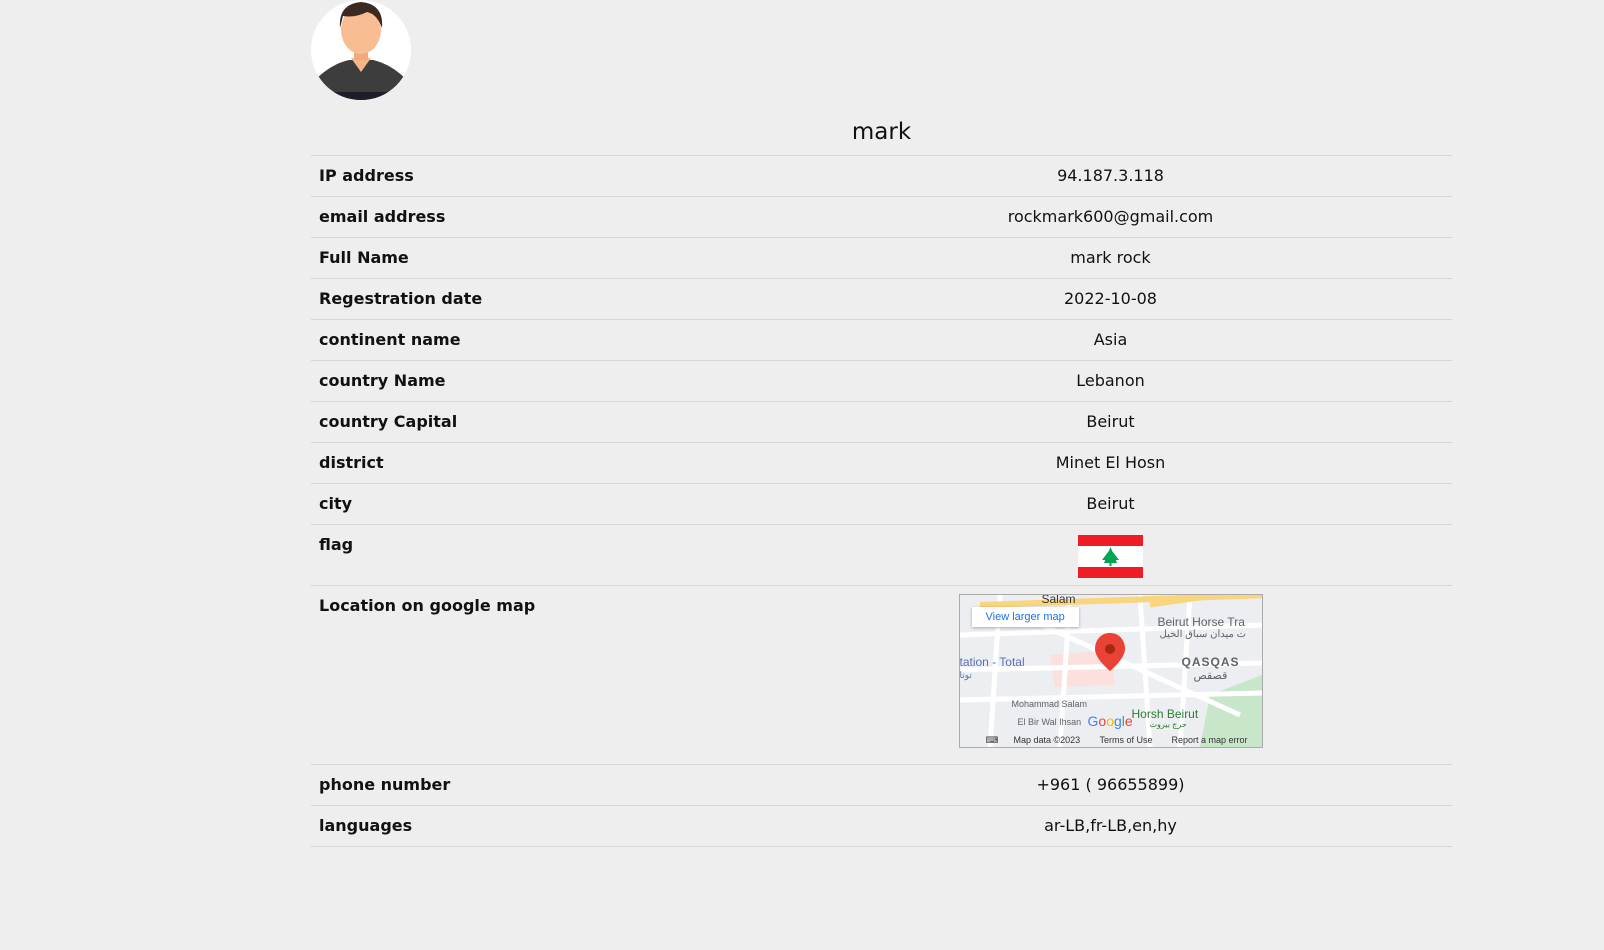 This screenshot has height=950, width=1604. I want to click on row-label: Location on google map, so click(427, 605).